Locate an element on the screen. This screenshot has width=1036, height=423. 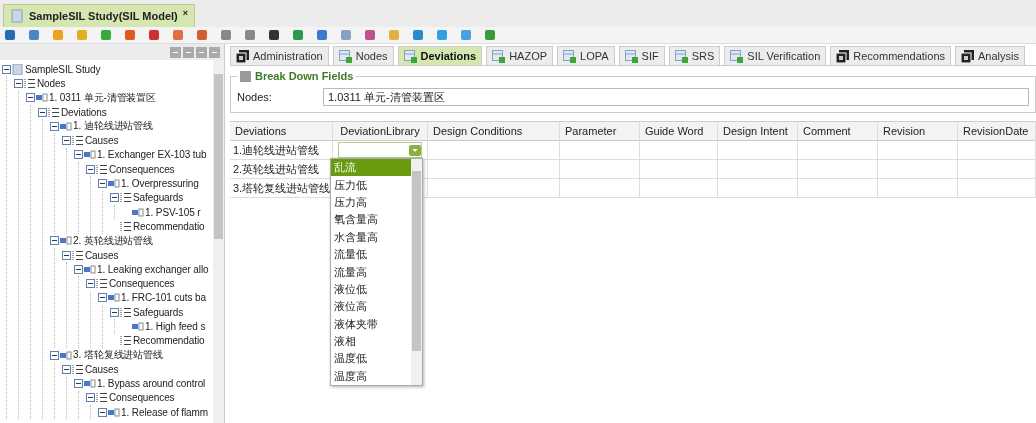
column-header: Comment is located at coordinates (838, 131).